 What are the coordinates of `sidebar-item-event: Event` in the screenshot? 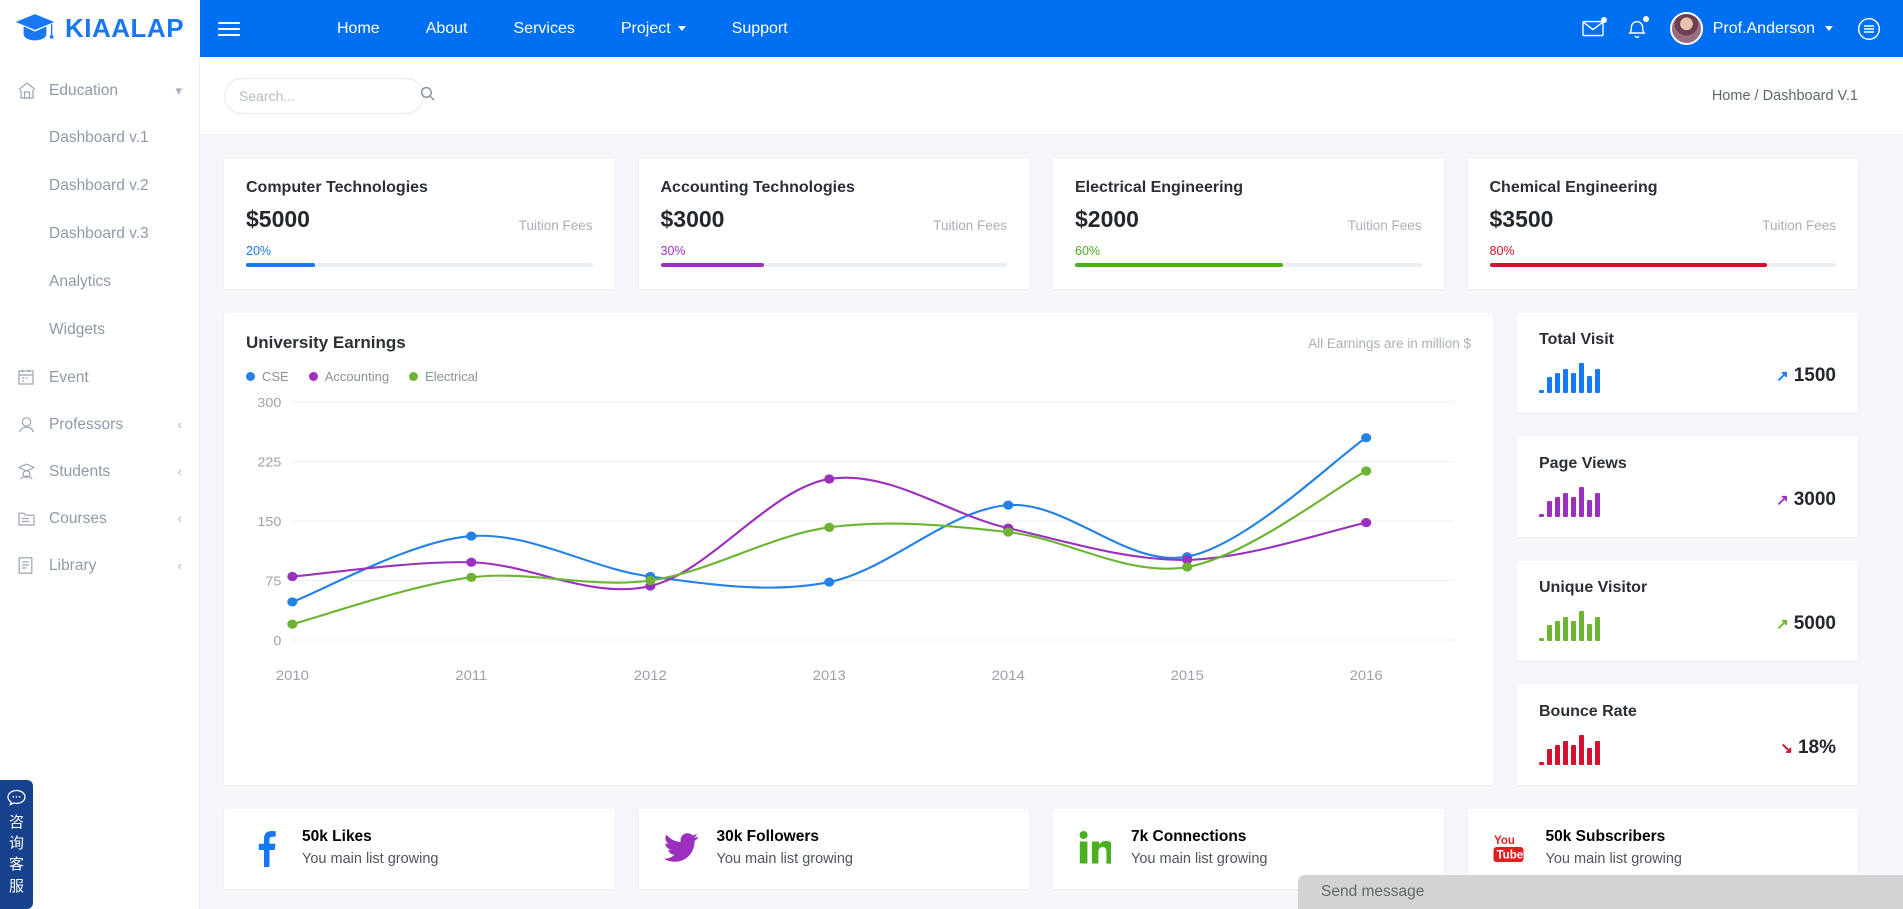 It's located at (99, 377).